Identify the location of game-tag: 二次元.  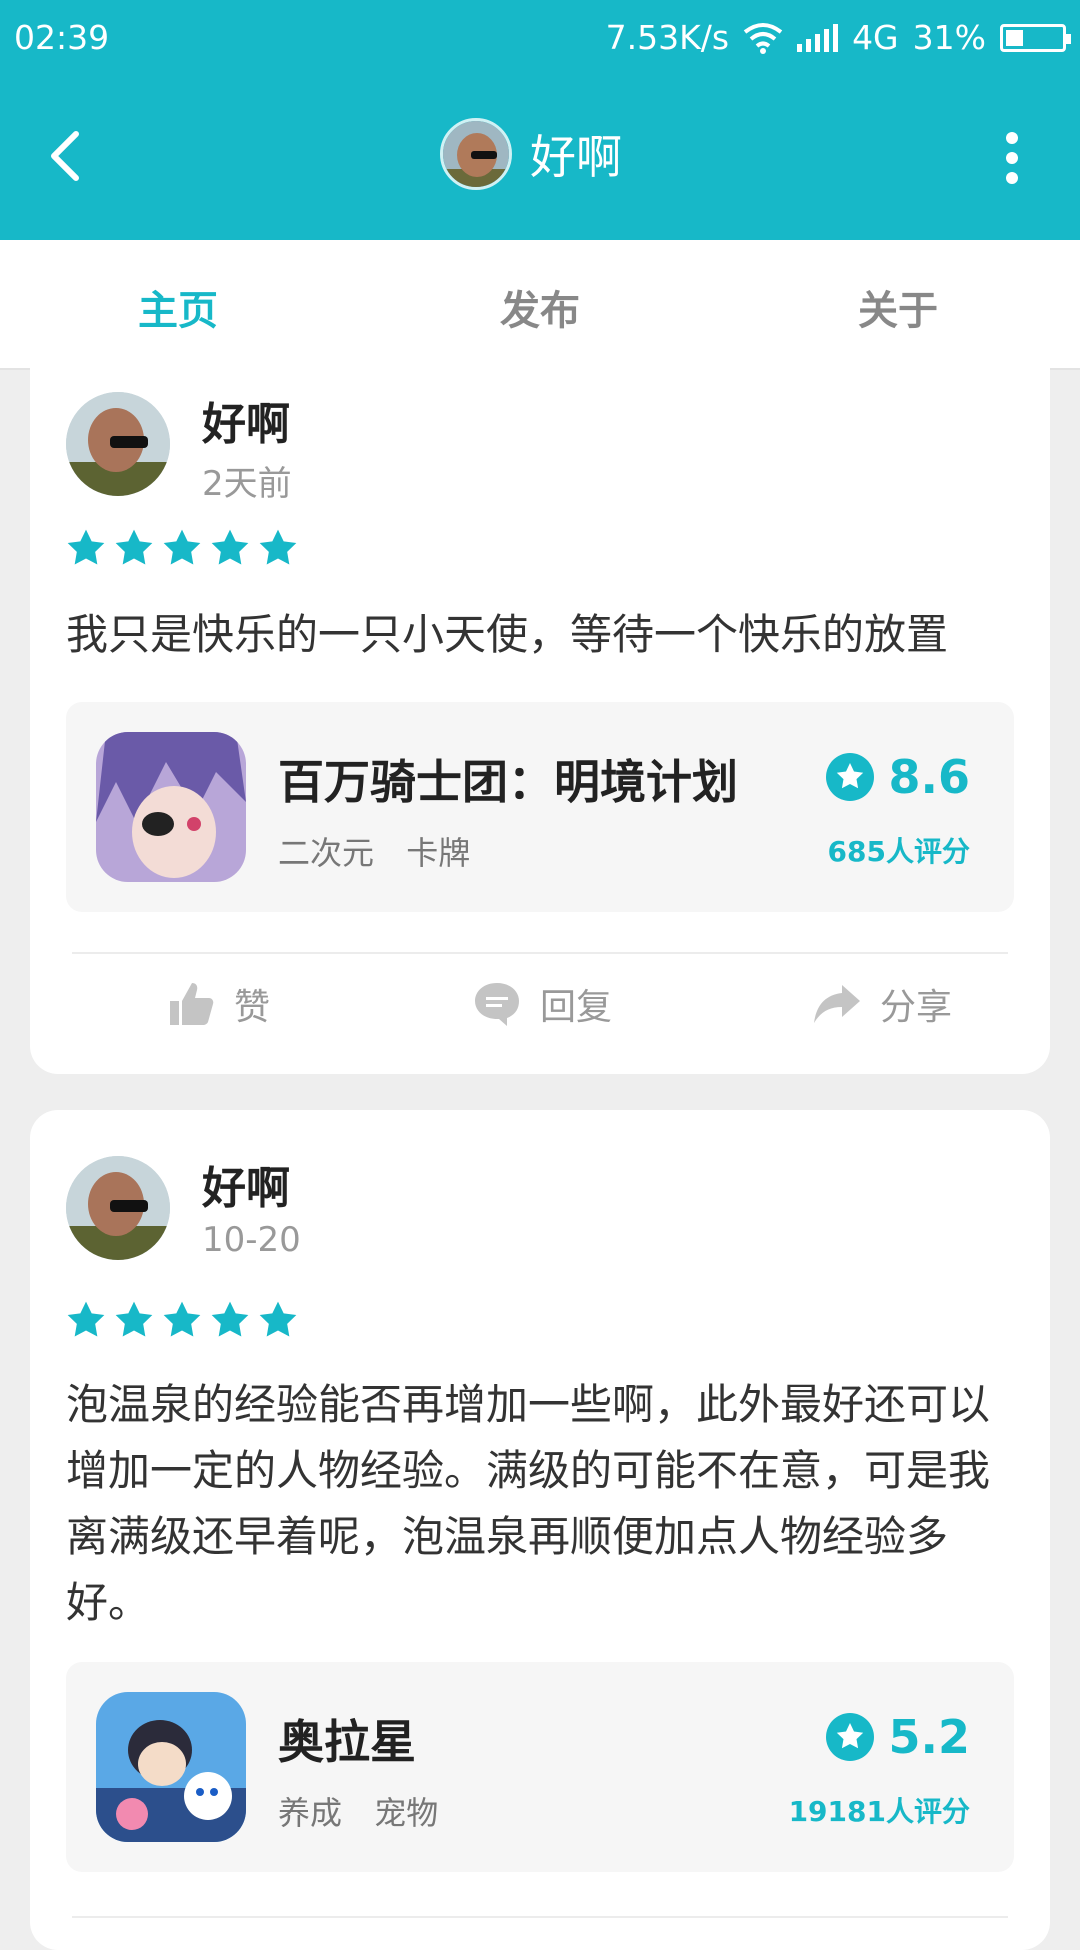
(326, 853).